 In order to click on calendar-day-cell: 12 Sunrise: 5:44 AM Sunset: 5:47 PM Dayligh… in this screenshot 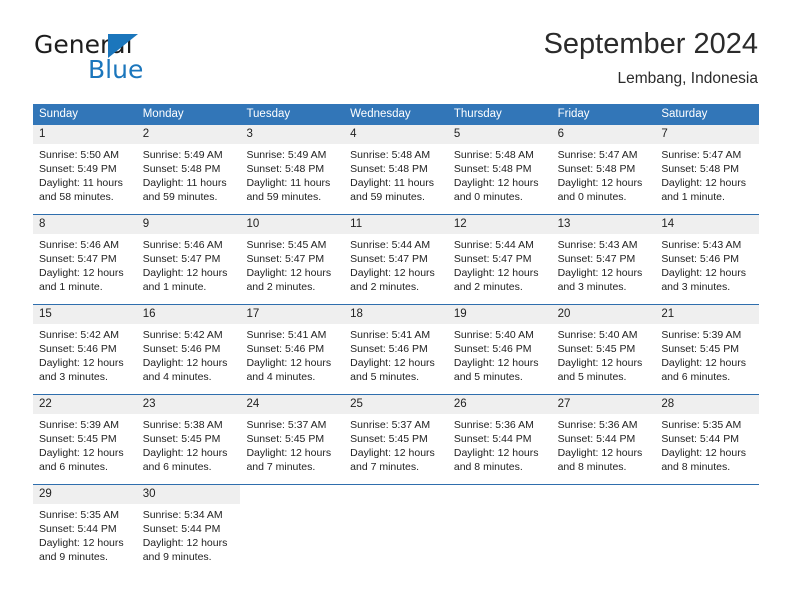, I will do `click(499, 255)`.